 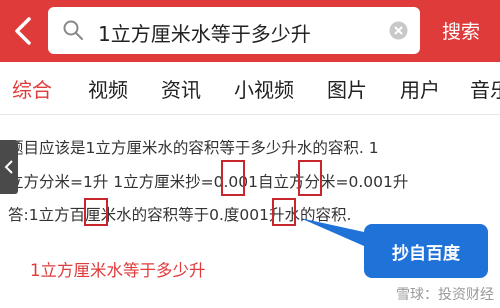 What do you see at coordinates (426, 253) in the screenshot?
I see `callout-label: 抄自百度` at bounding box center [426, 253].